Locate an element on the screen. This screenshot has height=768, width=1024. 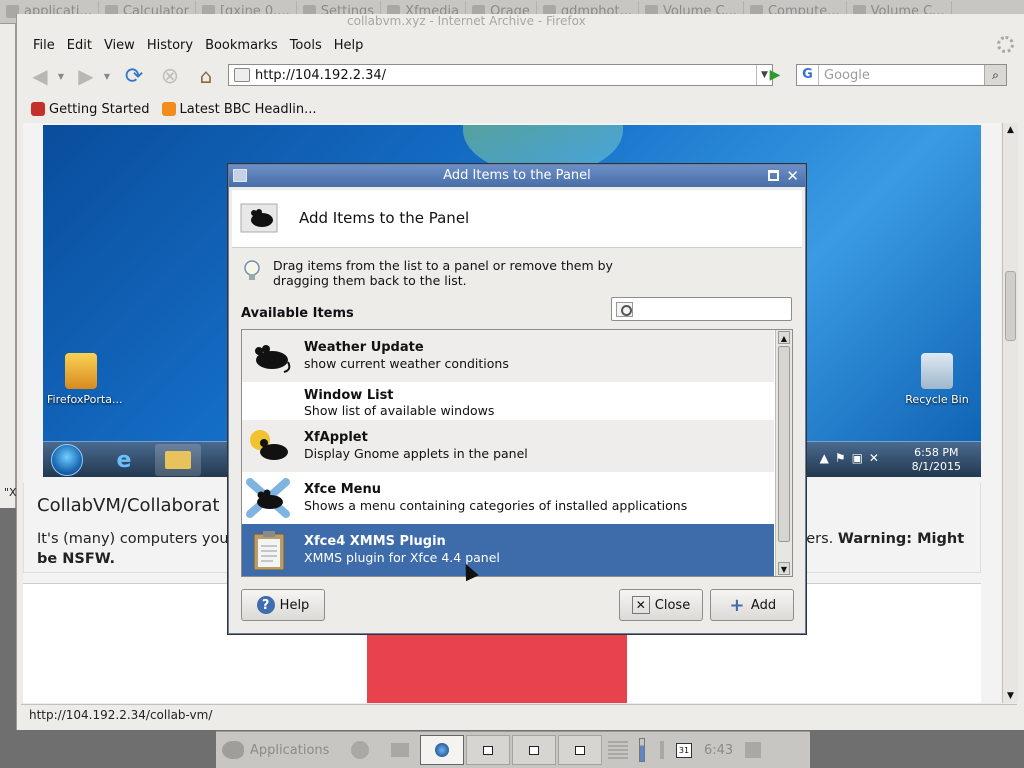
close-icon: ✕ is located at coordinates (792, 176).